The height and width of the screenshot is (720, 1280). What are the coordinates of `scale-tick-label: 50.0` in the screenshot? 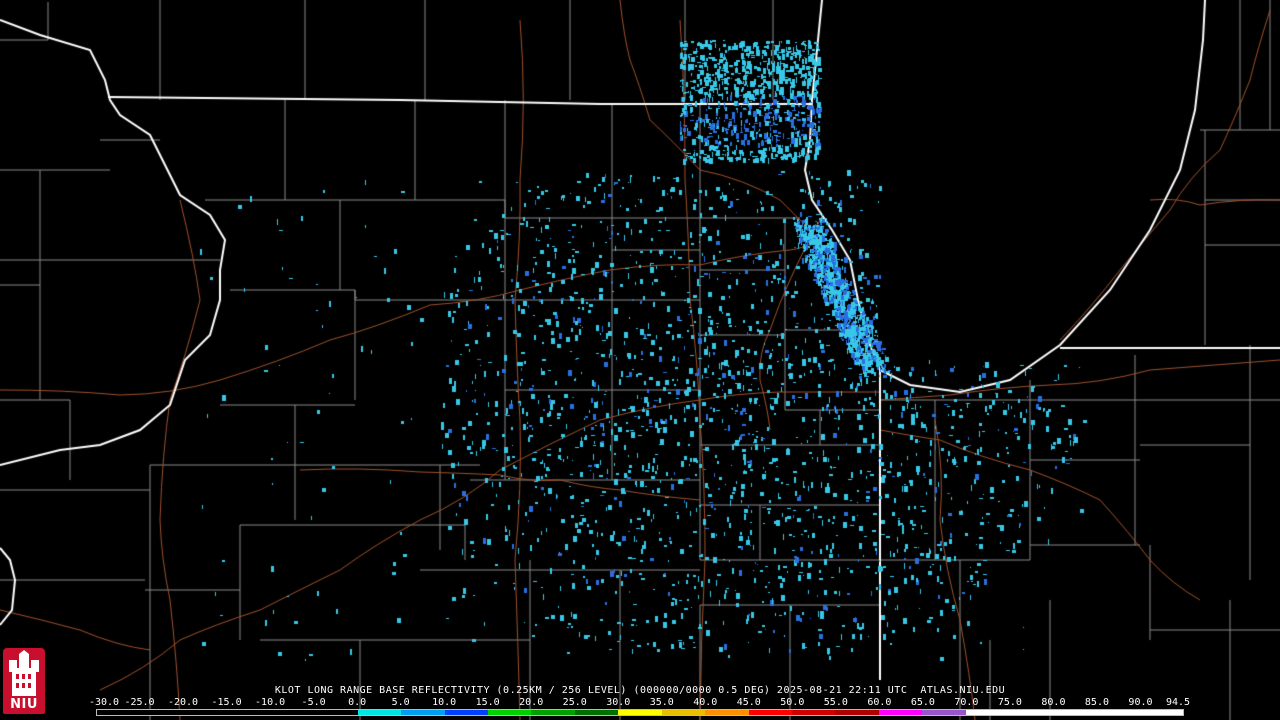 It's located at (792, 702).